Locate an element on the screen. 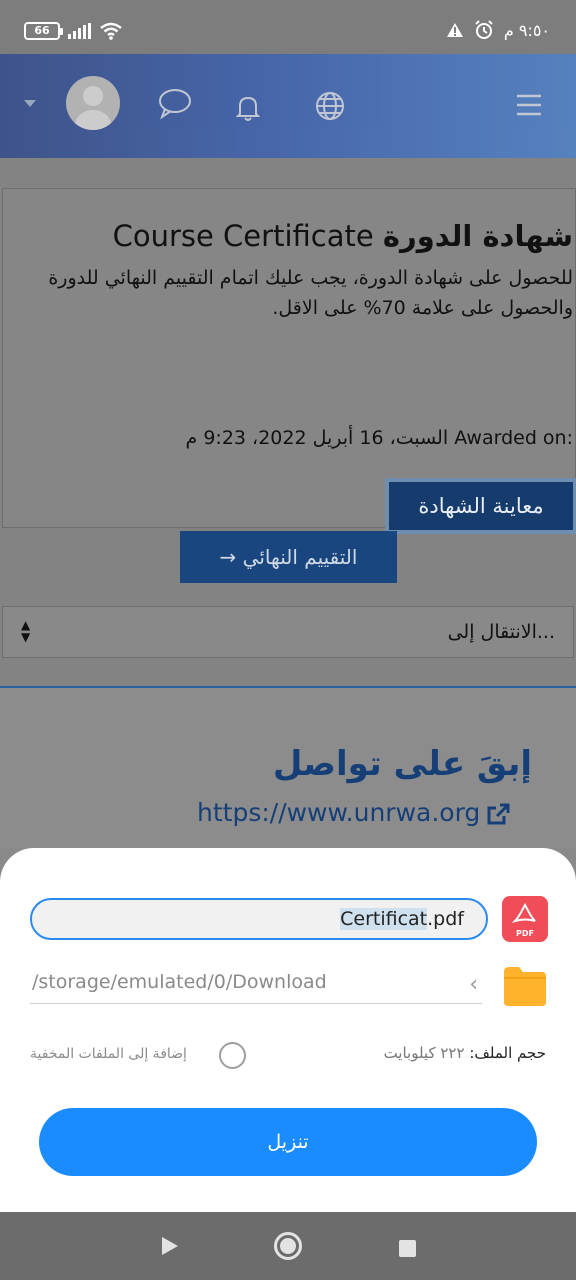  file-size-value: ٢٢٢ كيلوبايت is located at coordinates (424, 1053).